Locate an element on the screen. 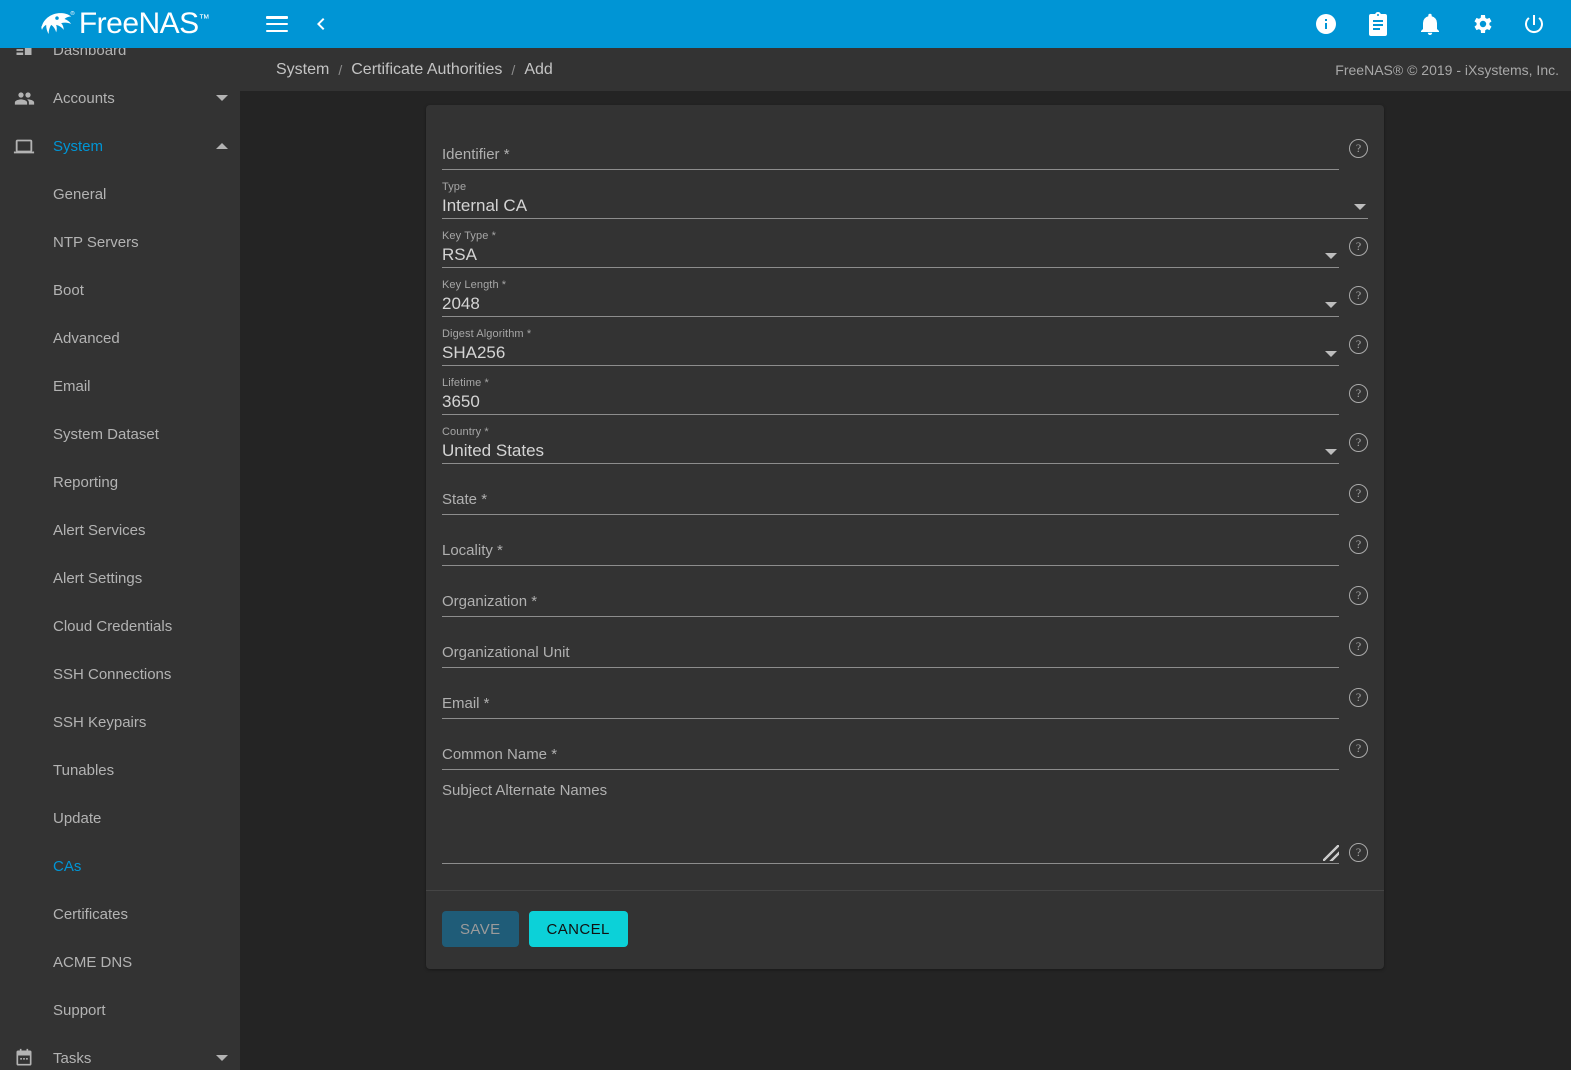 The height and width of the screenshot is (1070, 1571). email-help-icon: ? is located at coordinates (1358, 697).